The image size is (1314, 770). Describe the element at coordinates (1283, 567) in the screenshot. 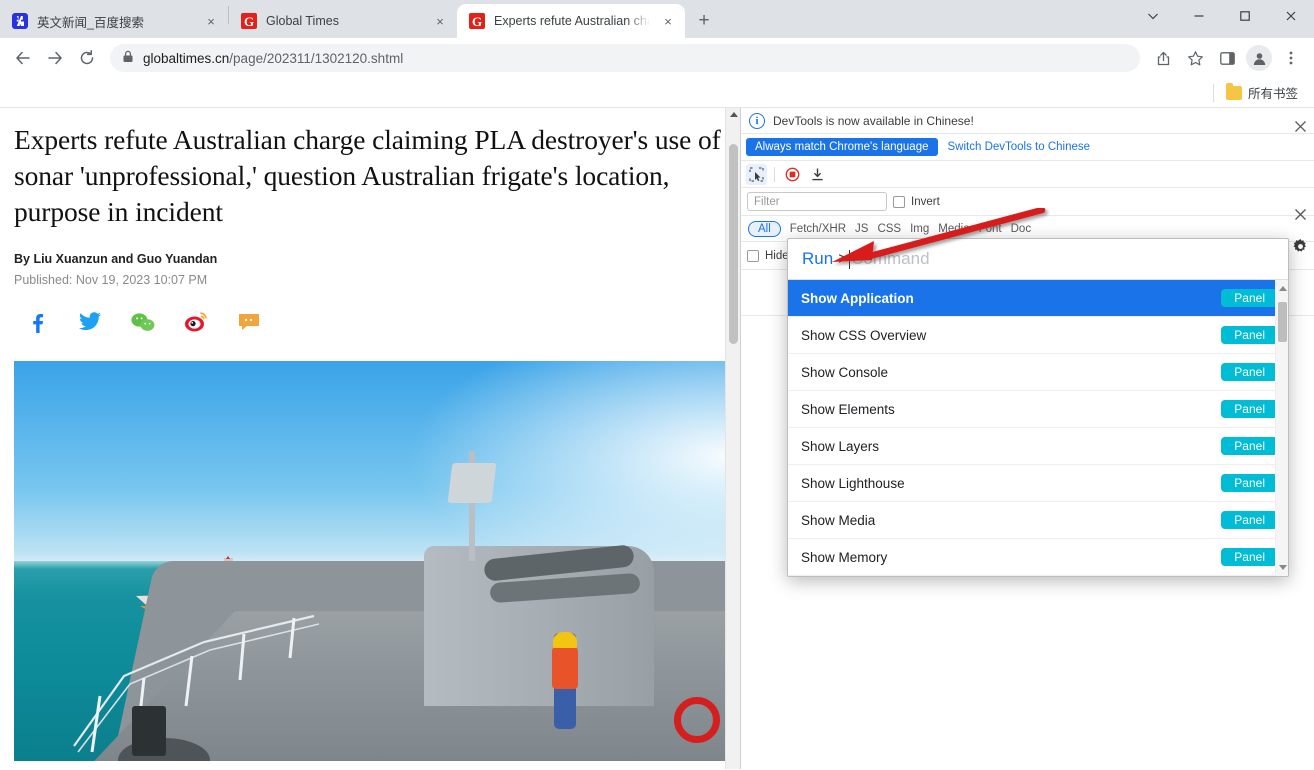

I see `scroll-down-arrow-icon` at that location.